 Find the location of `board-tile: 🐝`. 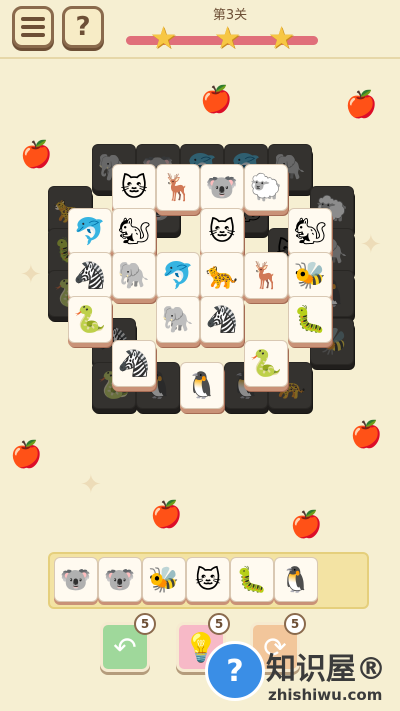

board-tile: 🐝 is located at coordinates (310, 275).